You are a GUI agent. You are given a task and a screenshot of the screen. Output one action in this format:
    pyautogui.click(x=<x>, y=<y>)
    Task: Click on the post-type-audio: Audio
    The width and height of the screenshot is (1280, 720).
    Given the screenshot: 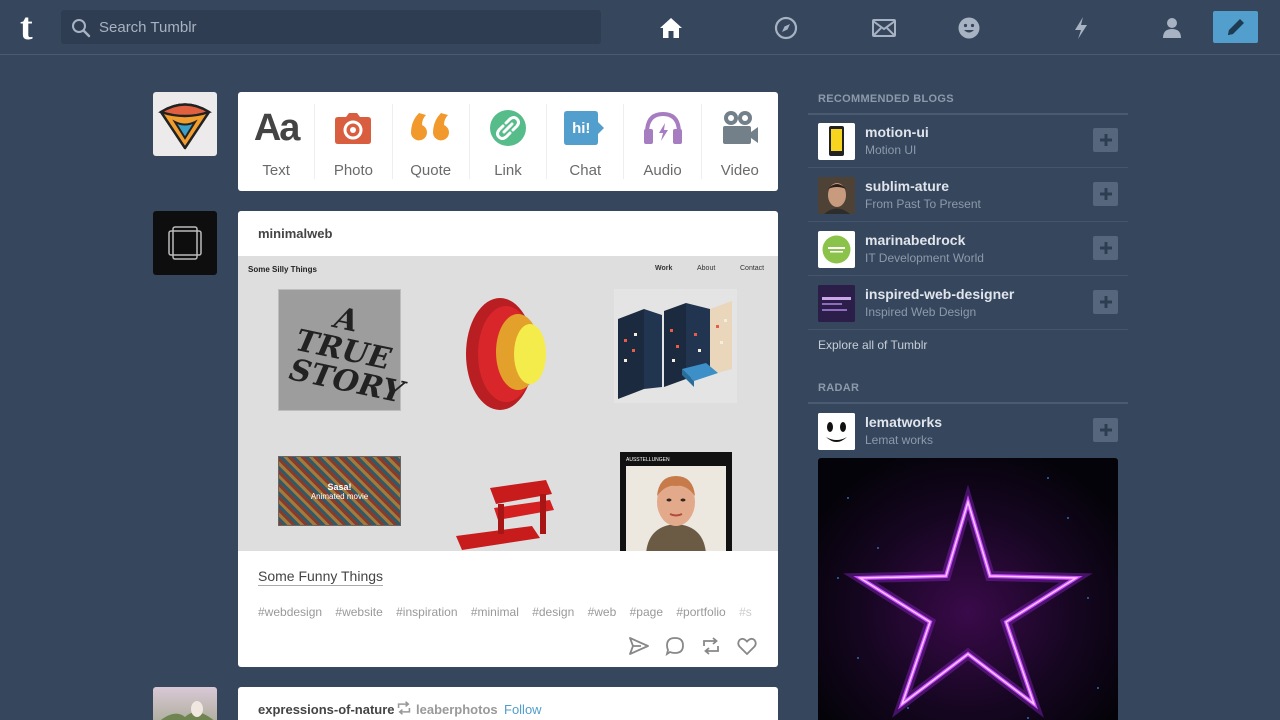 What is the action you would take?
    pyautogui.click(x=663, y=141)
    